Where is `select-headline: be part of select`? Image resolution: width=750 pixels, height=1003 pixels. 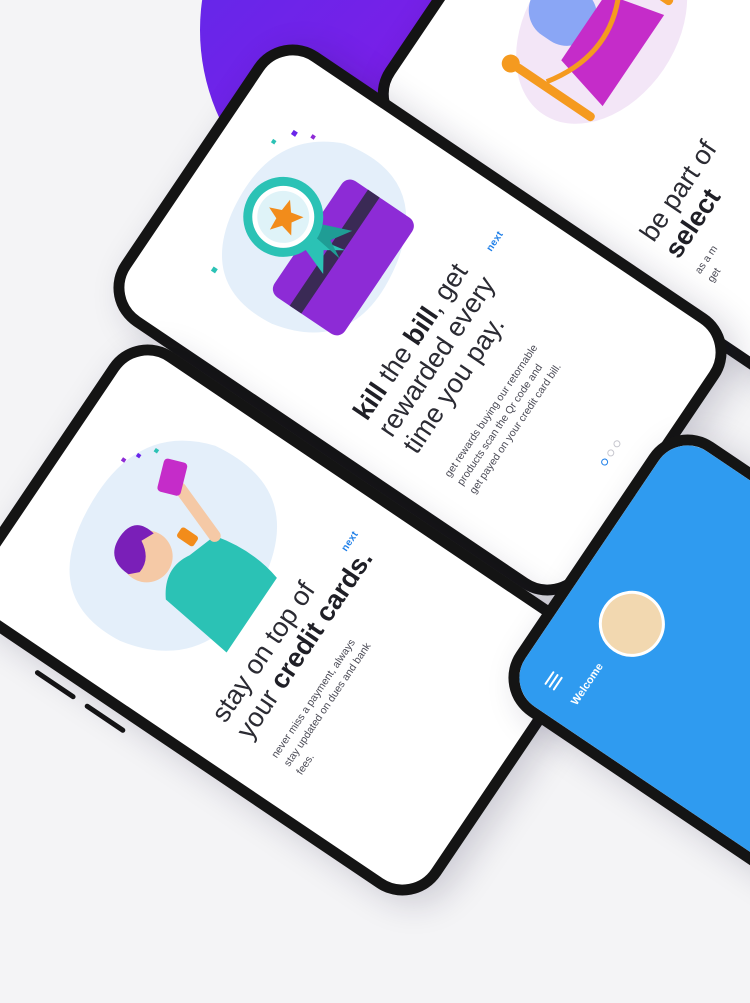
select-headline: be part of select is located at coordinates (691, 199).